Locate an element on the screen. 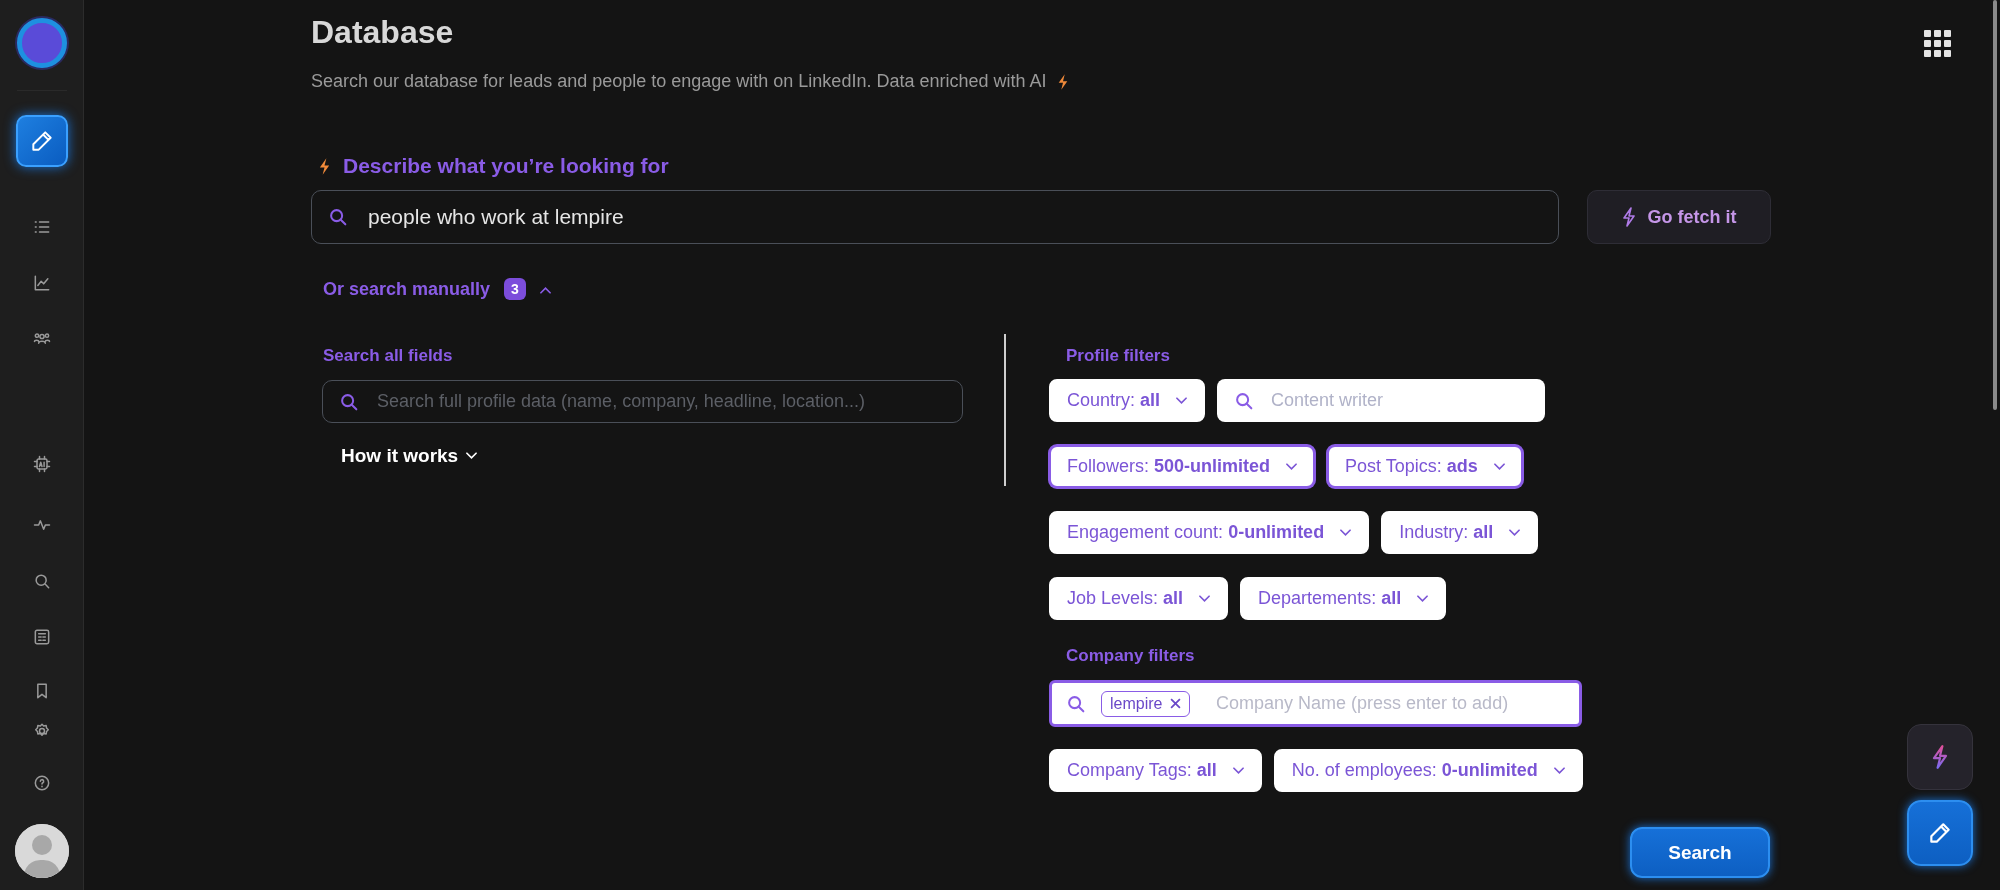 Image resolution: width=2000 pixels, height=890 pixels. filter-dropdown: Company Tags: all is located at coordinates (1155, 770).